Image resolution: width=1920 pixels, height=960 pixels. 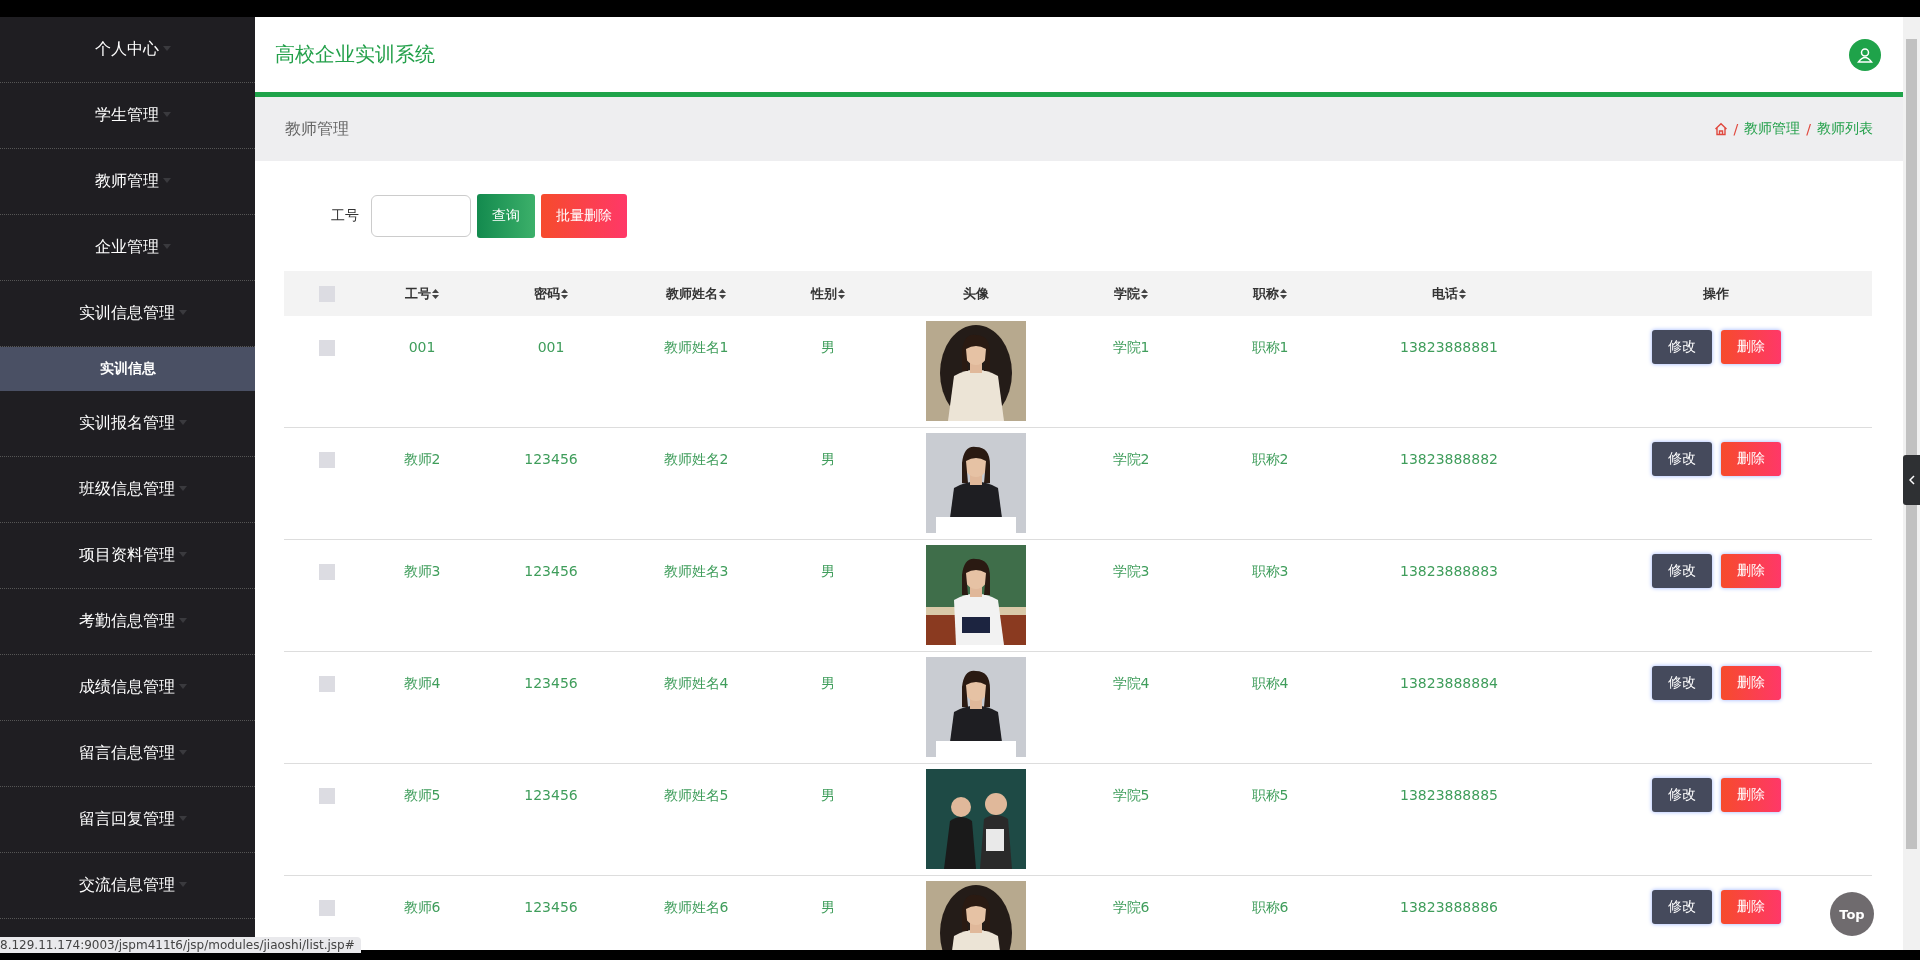 I want to click on table-cell: 13823888884, so click(x=1449, y=684).